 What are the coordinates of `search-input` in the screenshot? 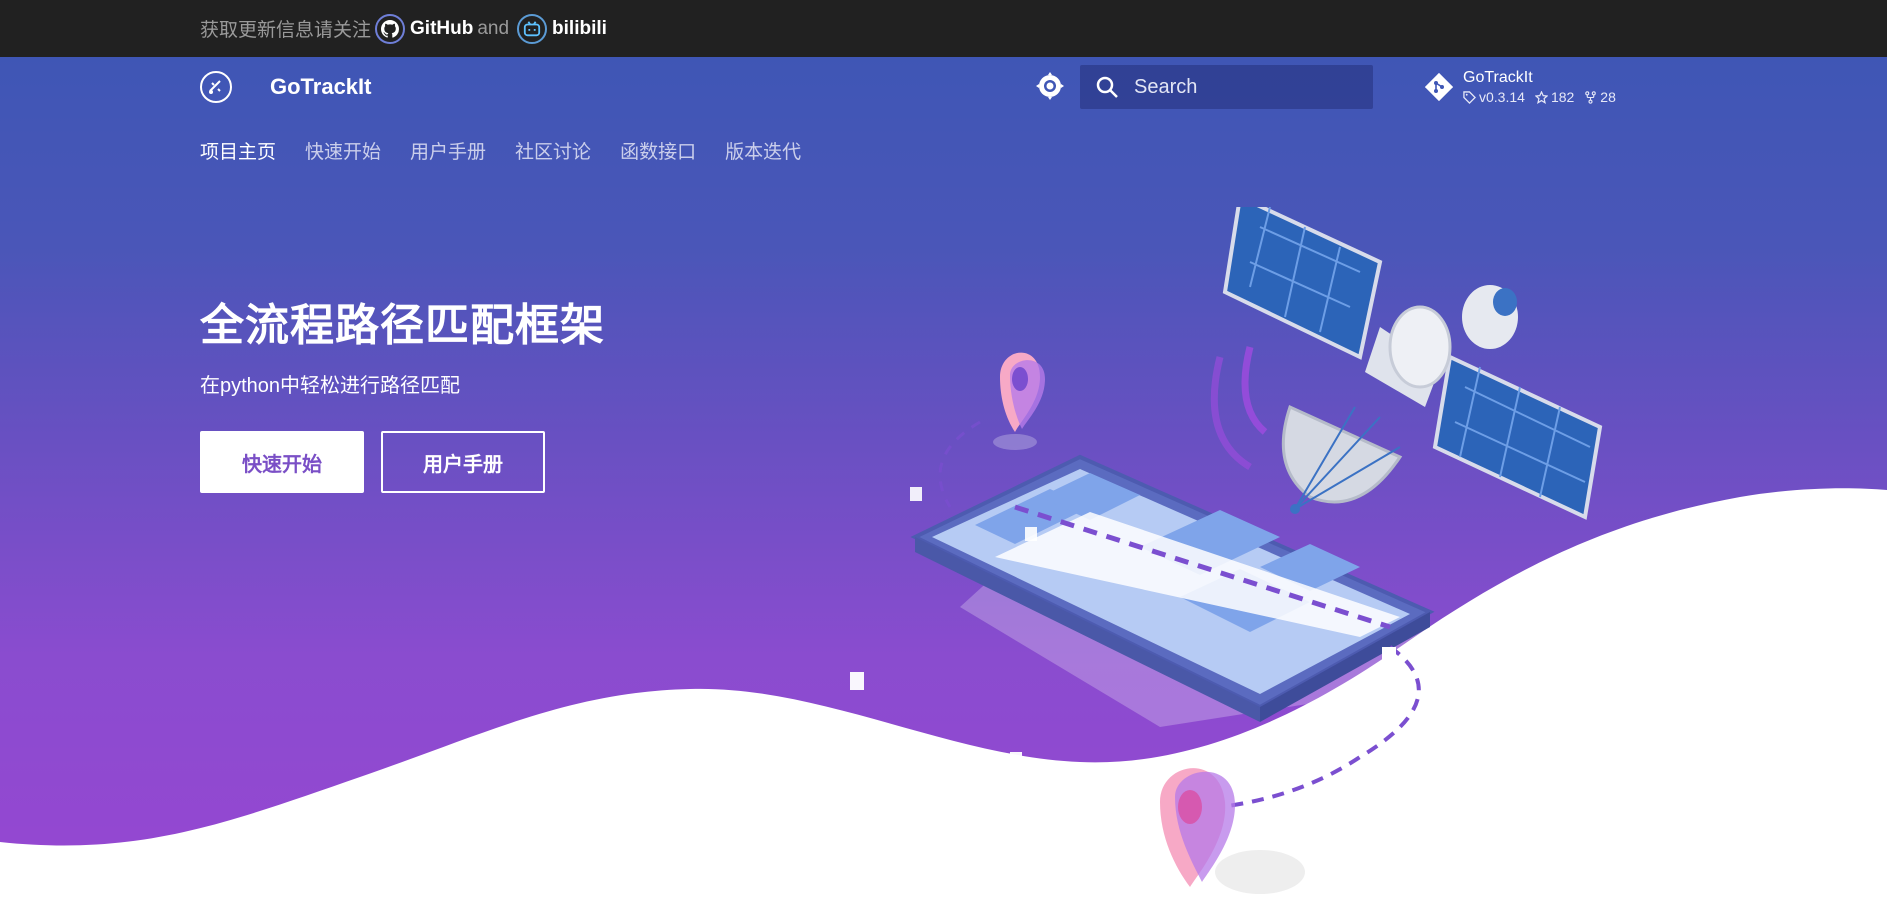 It's located at (1249, 87).